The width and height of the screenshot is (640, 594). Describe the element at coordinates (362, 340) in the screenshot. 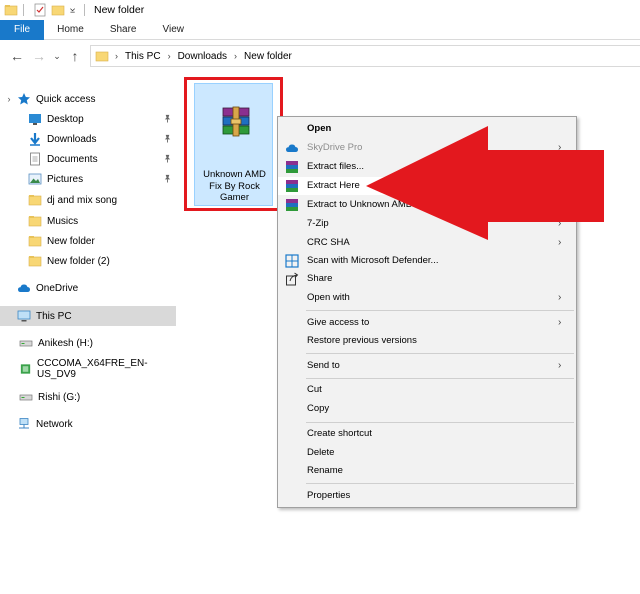

I see `menu-item-label: Restore previous versions` at that location.